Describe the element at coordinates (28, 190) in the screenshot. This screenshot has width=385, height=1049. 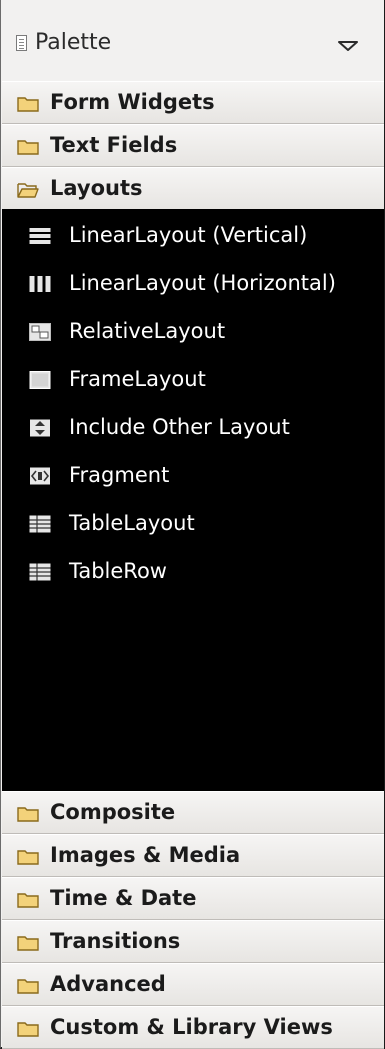
I see `folder-open-icon` at that location.